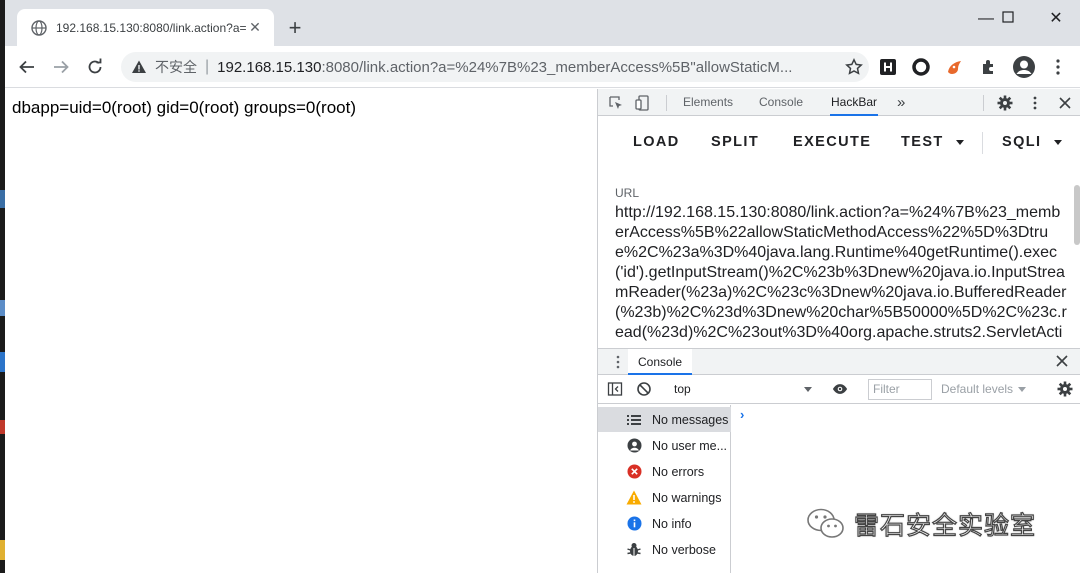 The image size is (1080, 573). Describe the element at coordinates (735, 142) in the screenshot. I see `hackbar-split-button: SPLIT` at that location.